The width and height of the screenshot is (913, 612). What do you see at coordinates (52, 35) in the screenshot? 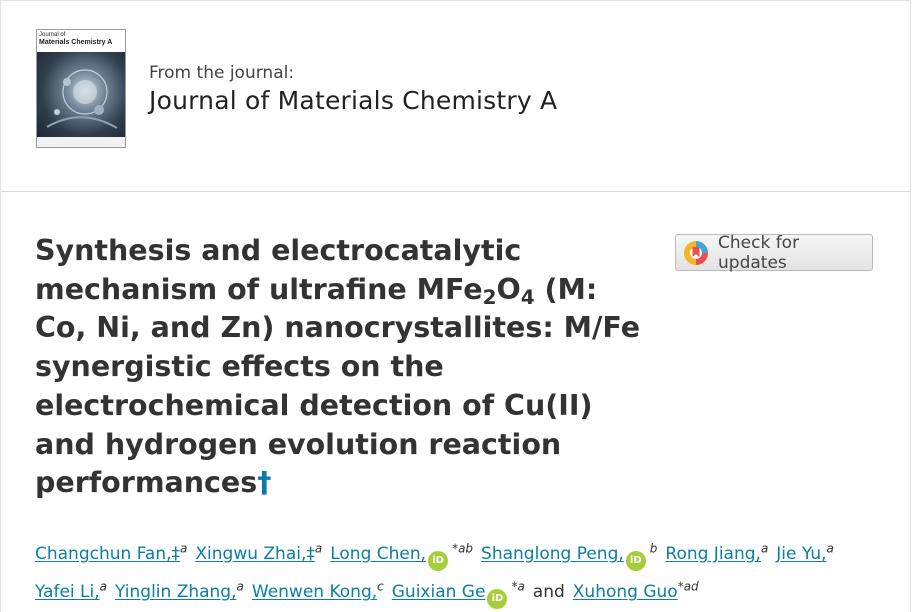
I see `cover-title-line1: Journal of` at bounding box center [52, 35].